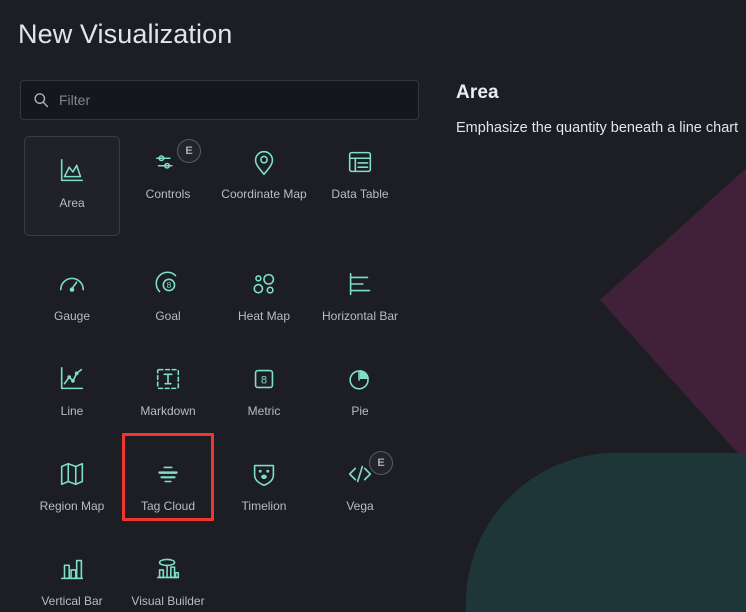  What do you see at coordinates (360, 162) in the screenshot?
I see `data-table-icon` at bounding box center [360, 162].